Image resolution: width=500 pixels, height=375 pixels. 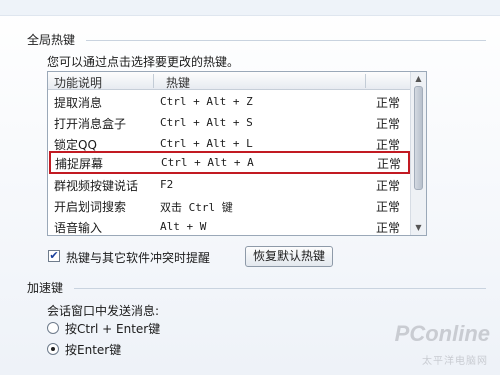 What do you see at coordinates (418, 79) in the screenshot?
I see `scroll-up-arrow-icon: ▲` at bounding box center [418, 79].